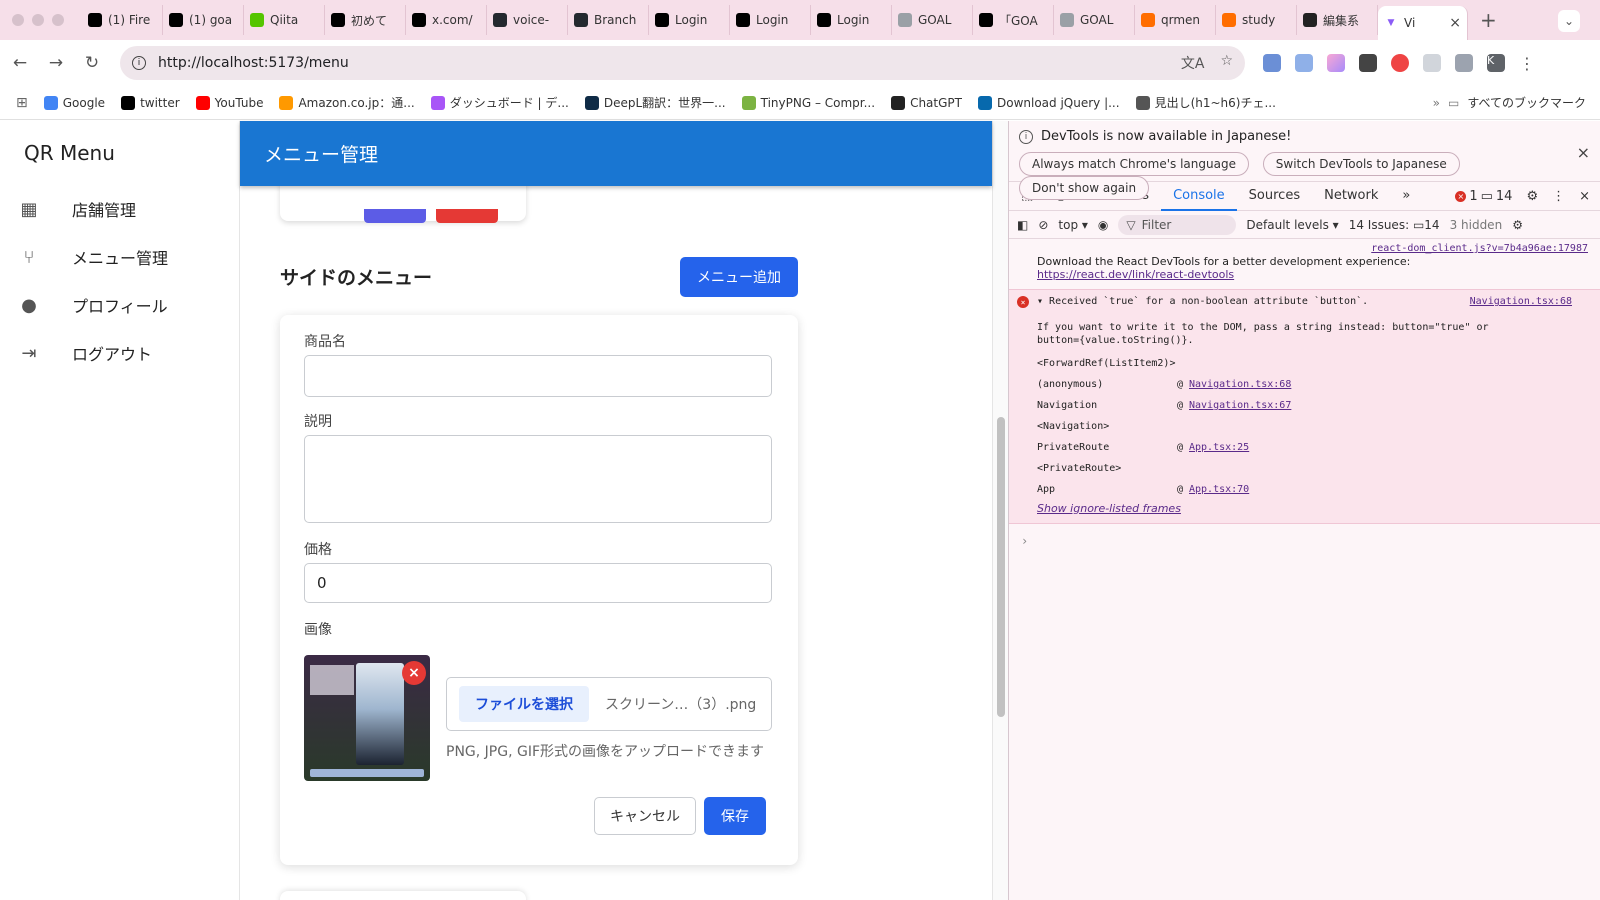 The width and height of the screenshot is (1600, 900). What do you see at coordinates (1432, 63) in the screenshot?
I see `camera-icon` at bounding box center [1432, 63].